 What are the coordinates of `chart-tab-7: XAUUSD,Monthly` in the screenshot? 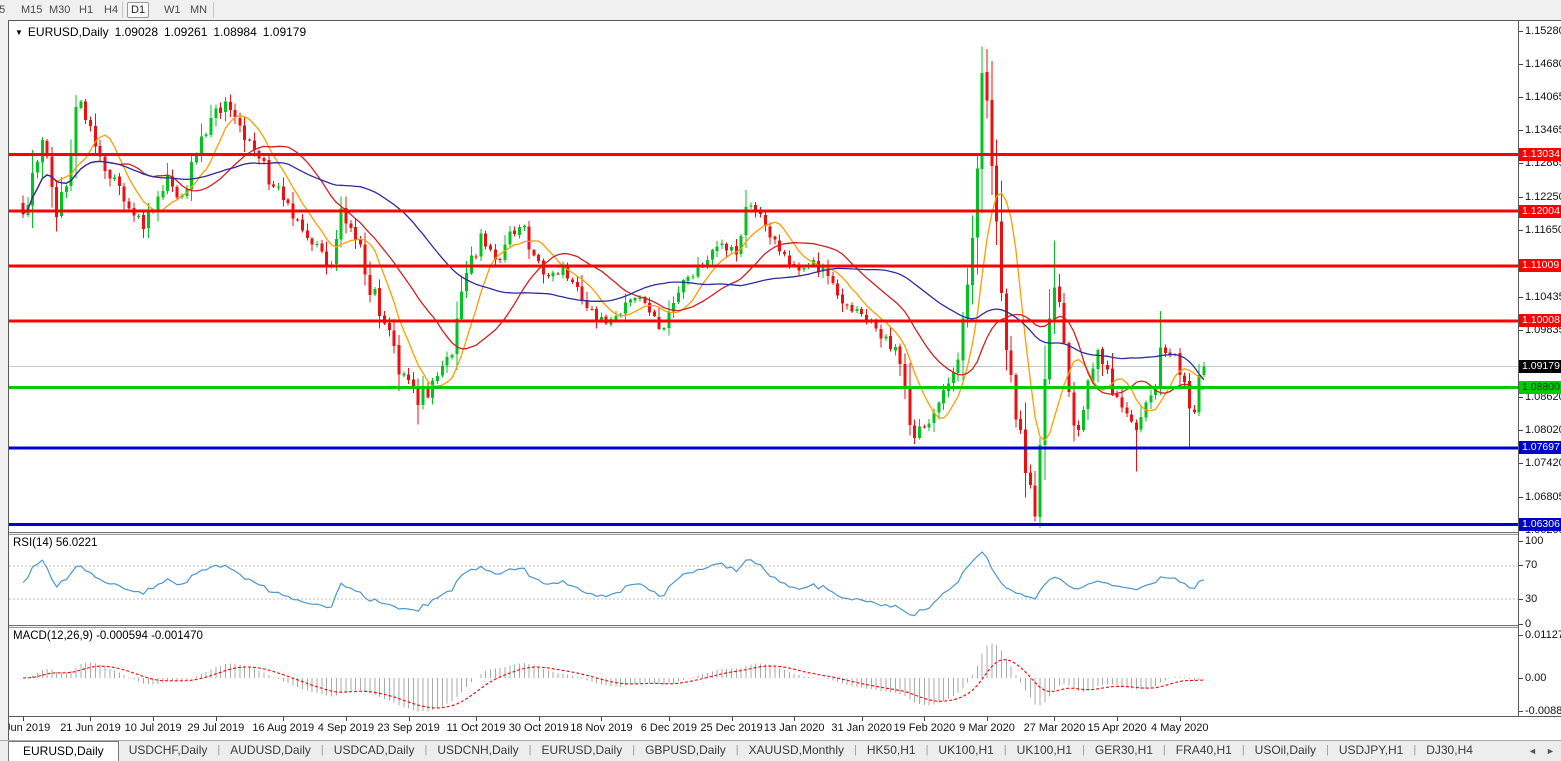 It's located at (796, 751).